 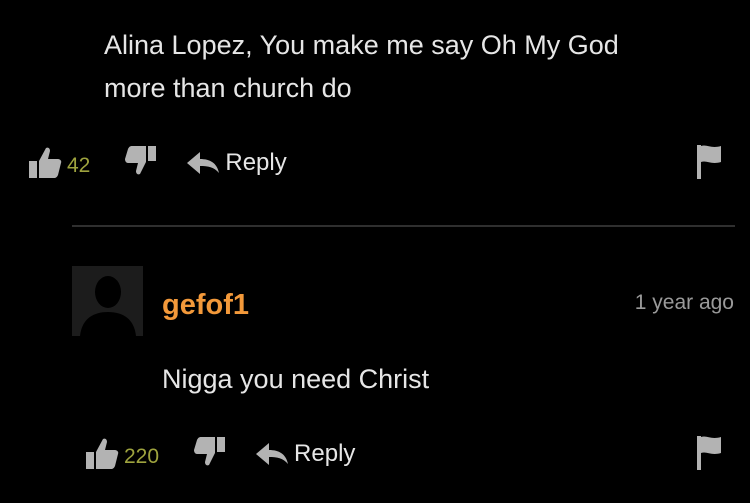 I want to click on comment-1-text-line-1: Alina Lopez, You make me say Oh My God, so click(x=361, y=45).